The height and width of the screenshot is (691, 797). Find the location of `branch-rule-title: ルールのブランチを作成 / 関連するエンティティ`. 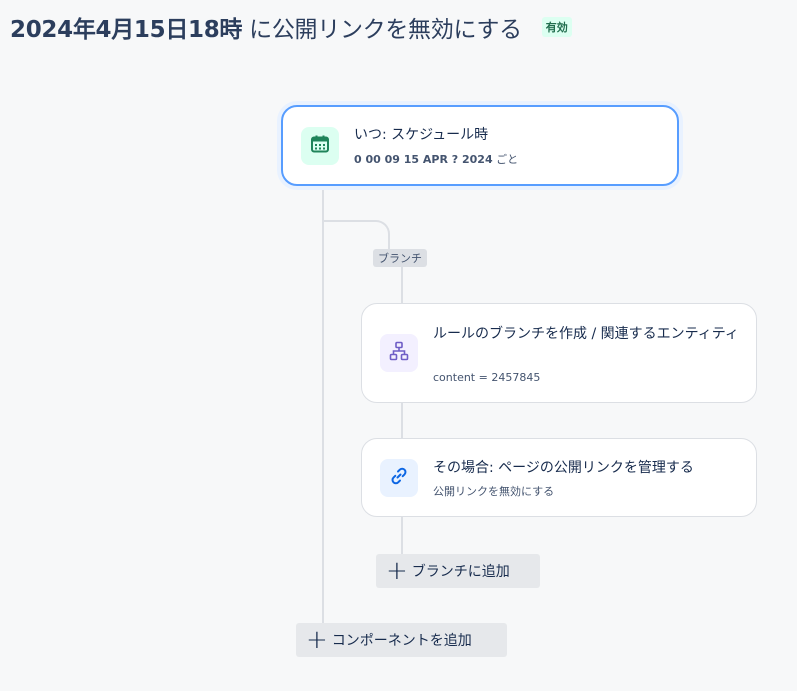

branch-rule-title: ルールのブランチを作成 / 関連するエンティティ is located at coordinates (586, 334).